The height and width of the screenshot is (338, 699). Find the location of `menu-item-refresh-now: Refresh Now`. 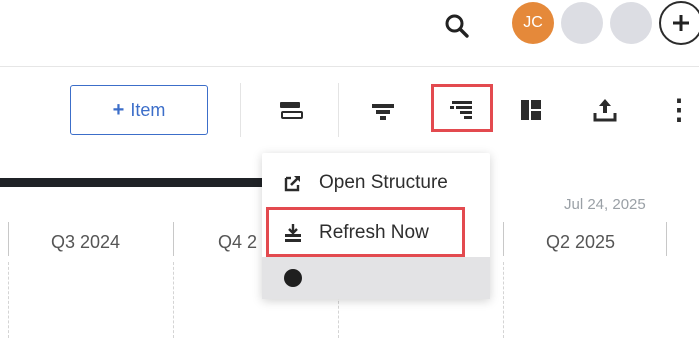

menu-item-refresh-now: Refresh Now is located at coordinates (376, 233).